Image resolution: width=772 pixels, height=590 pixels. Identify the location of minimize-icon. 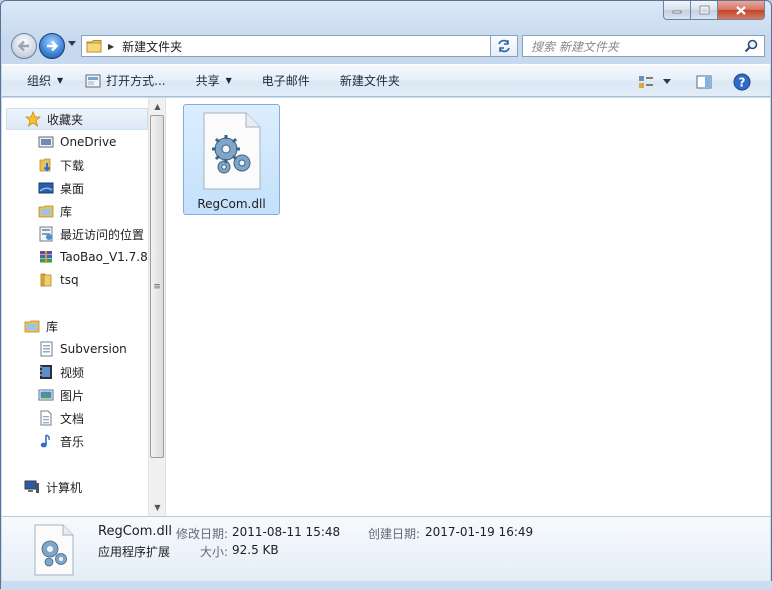
(677, 12).